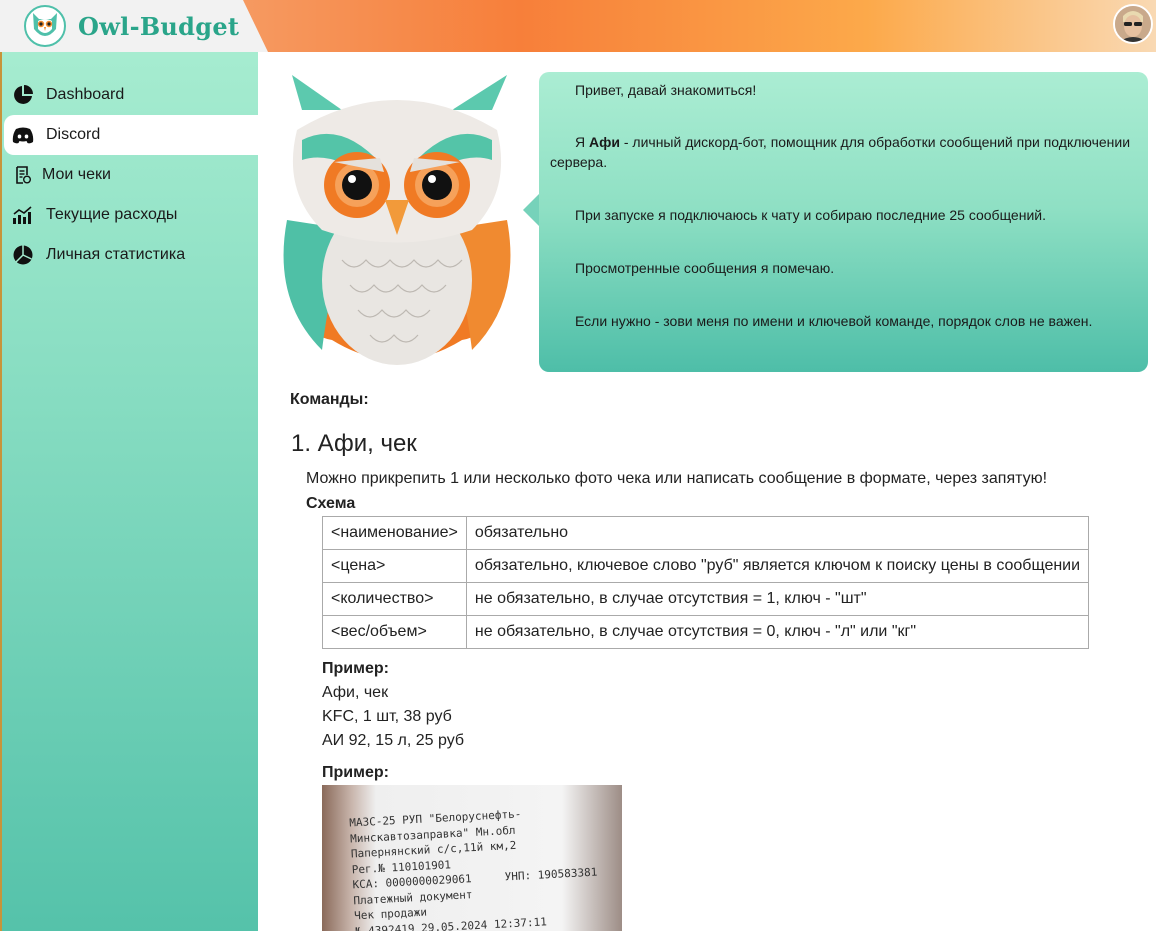  I want to click on sidebar-item-label: Текущие расходы, so click(112, 214).